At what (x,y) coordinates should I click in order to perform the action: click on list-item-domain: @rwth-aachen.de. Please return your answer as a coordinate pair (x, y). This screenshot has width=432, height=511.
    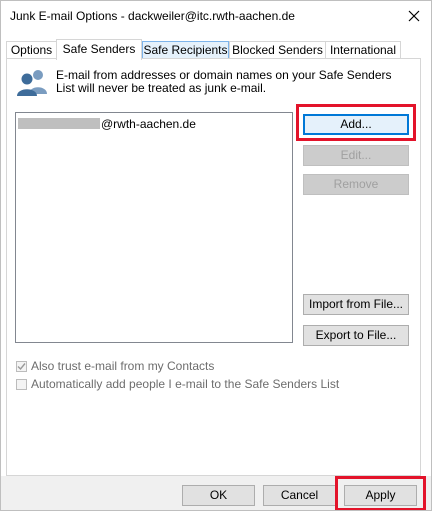
    Looking at the image, I should click on (148, 123).